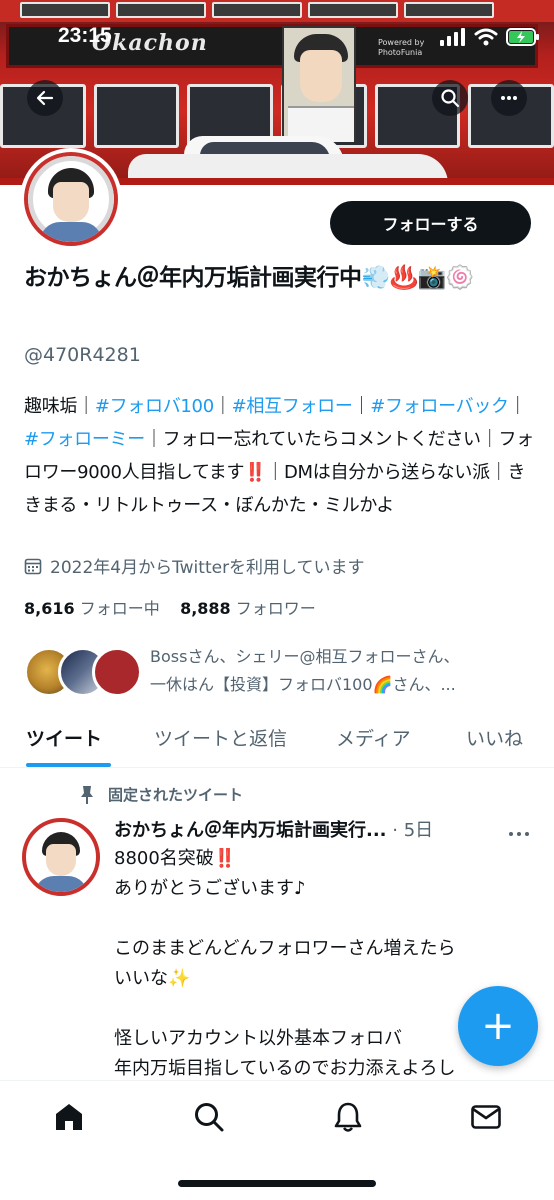 The height and width of the screenshot is (1200, 554). What do you see at coordinates (494, 737) in the screenshot?
I see `tab-likes: いいね` at bounding box center [494, 737].